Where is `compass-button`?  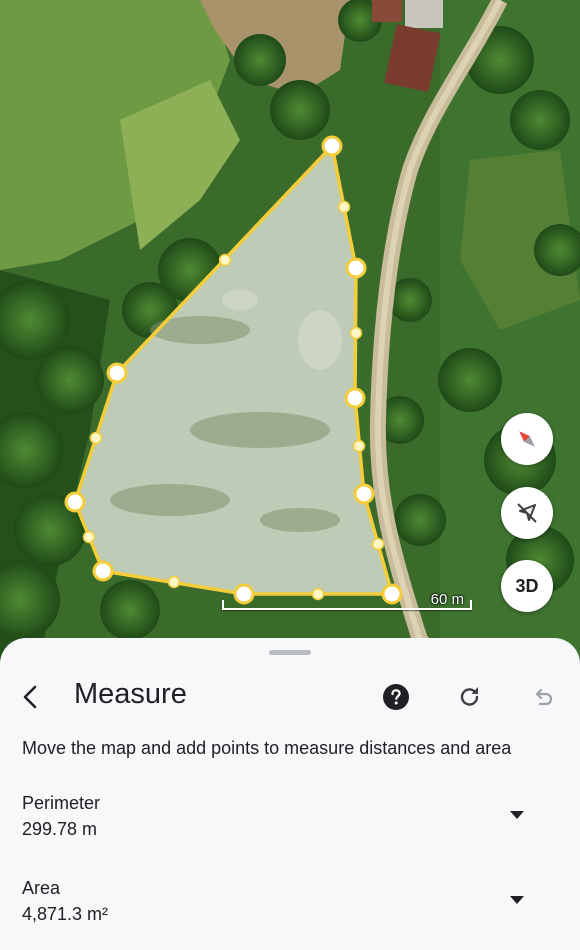 compass-button is located at coordinates (527, 439).